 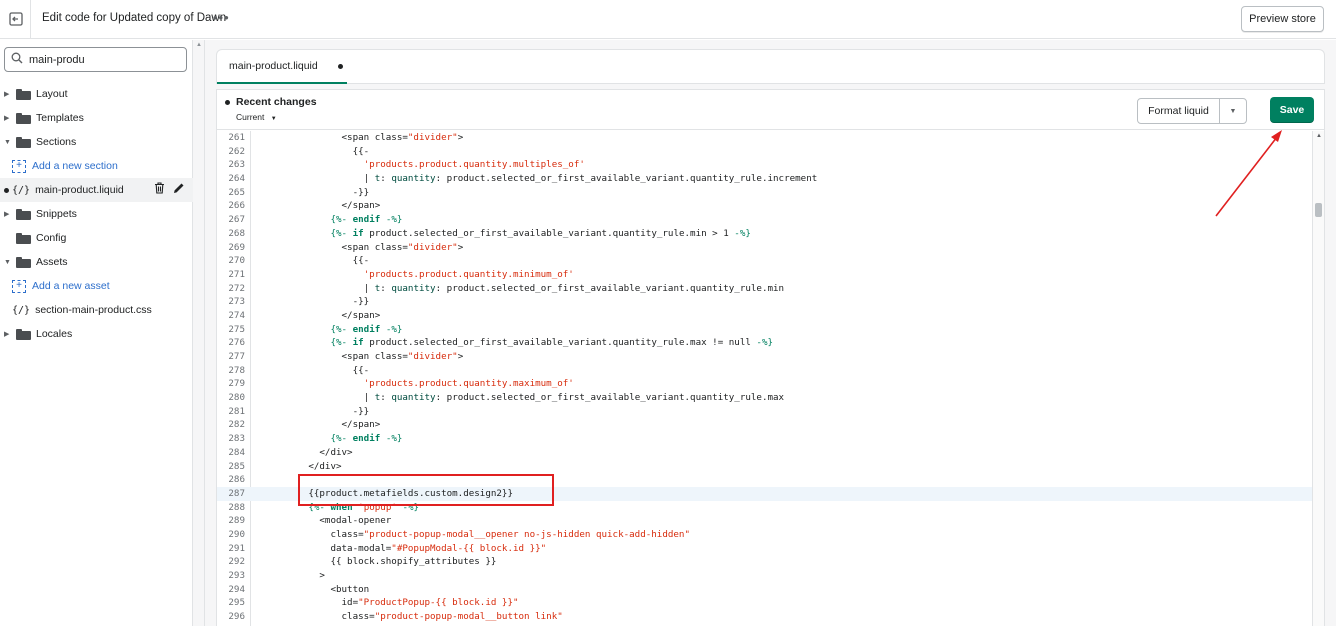 I want to click on line-source: id="ProductPopup-{{ block.id }}", so click(x=386, y=603).